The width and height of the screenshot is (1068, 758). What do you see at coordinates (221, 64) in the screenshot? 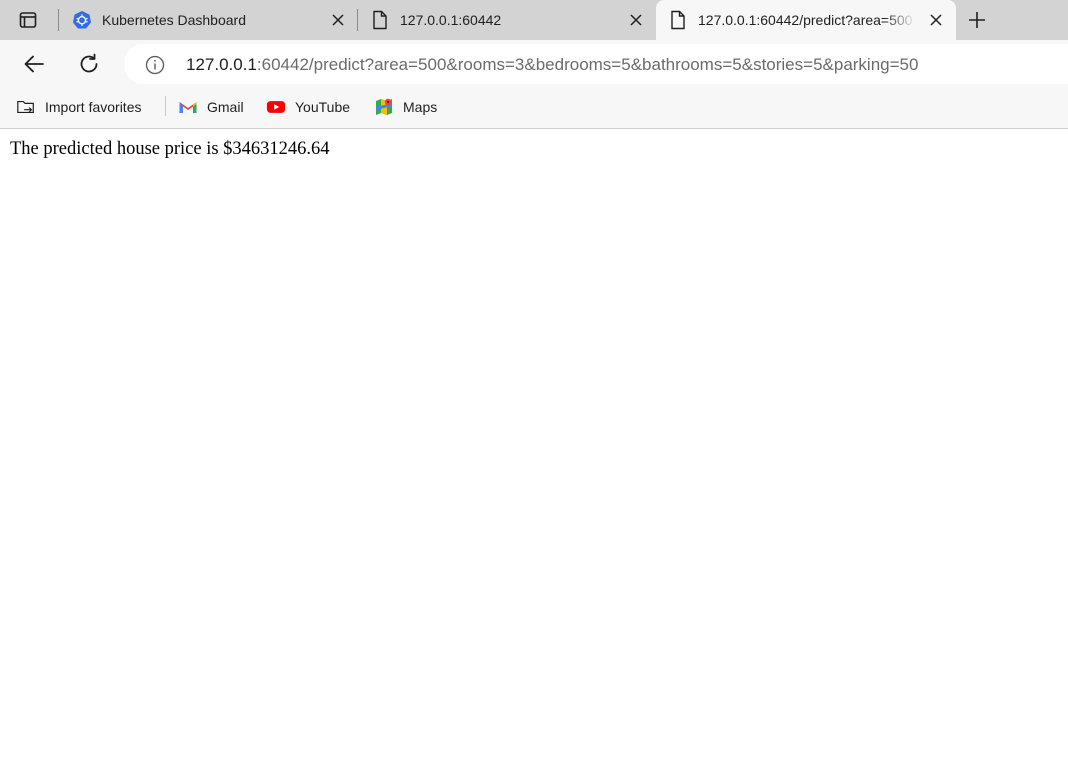
I see `url-host: 127.0.0.1` at bounding box center [221, 64].